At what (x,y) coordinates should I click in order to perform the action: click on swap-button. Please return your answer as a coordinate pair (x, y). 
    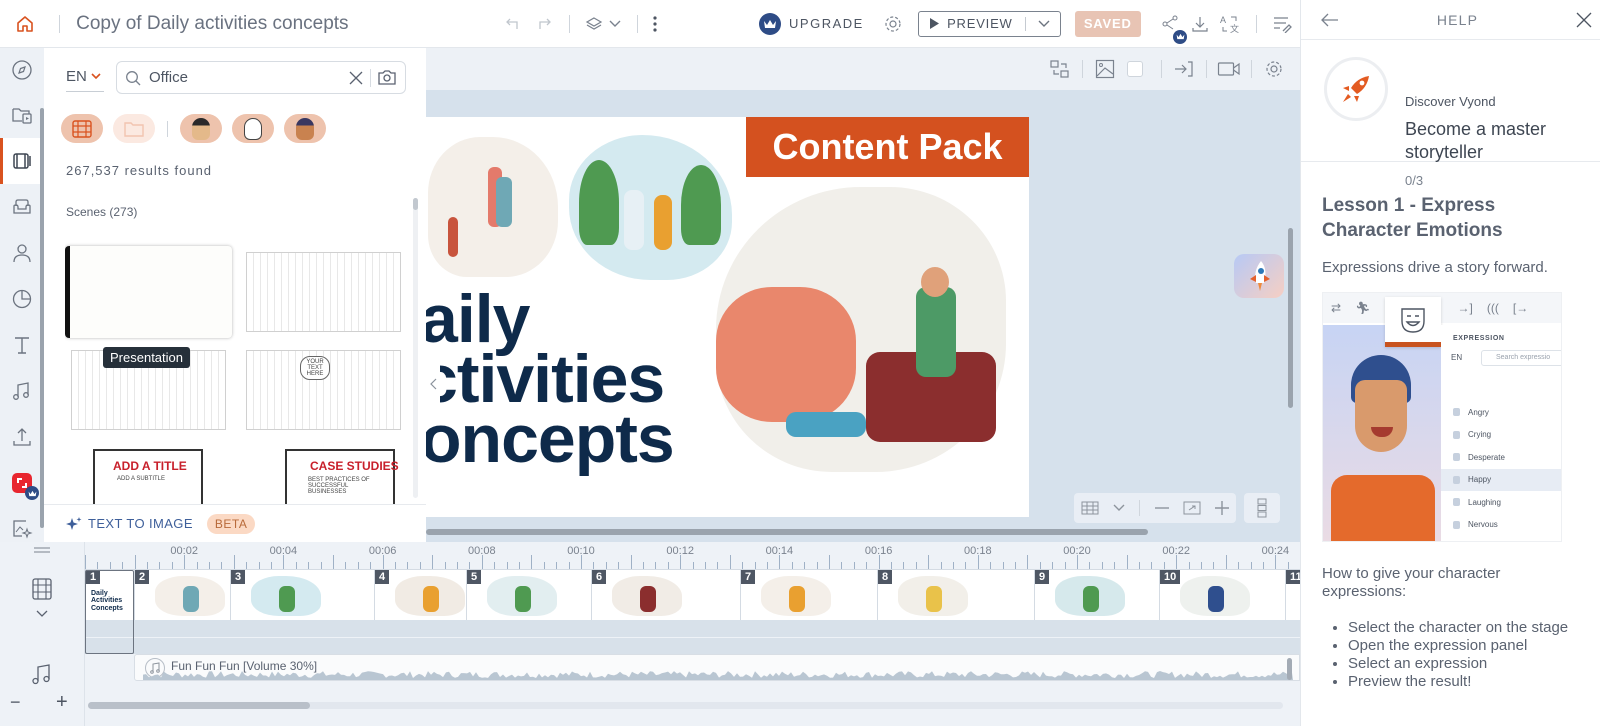
    Looking at the image, I should click on (1060, 69).